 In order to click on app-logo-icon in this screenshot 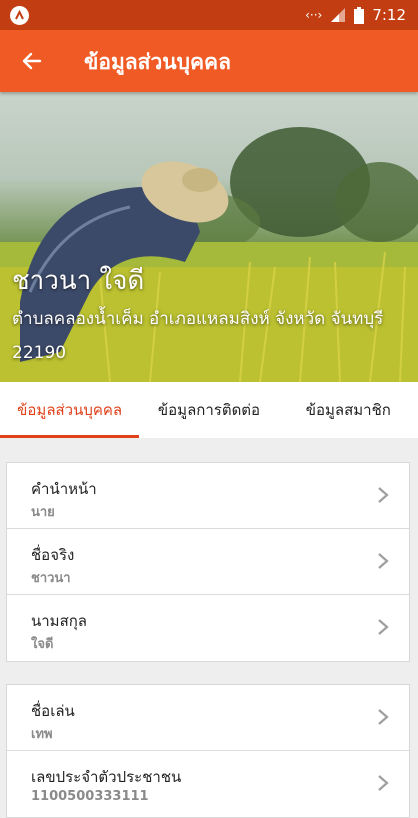, I will do `click(19, 15)`.